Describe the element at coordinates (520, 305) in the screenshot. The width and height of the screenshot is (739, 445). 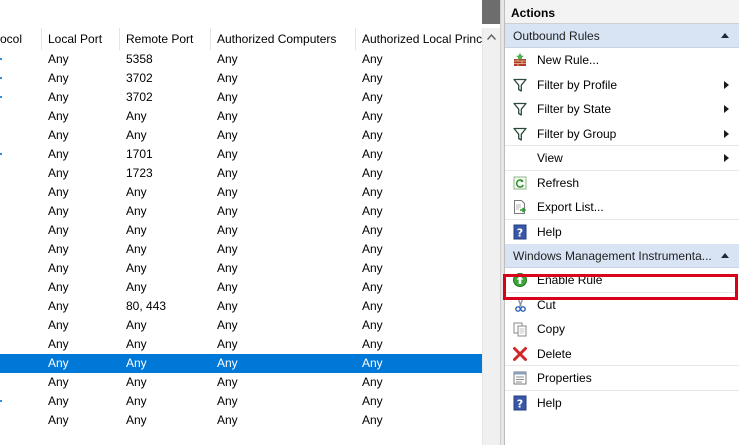
I see `cut-icon` at that location.